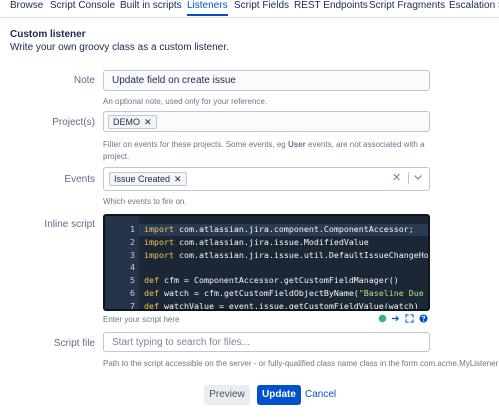 Image resolution: width=499 pixels, height=419 pixels. I want to click on events-select: Issue Created ✕ ✕, so click(266, 179).